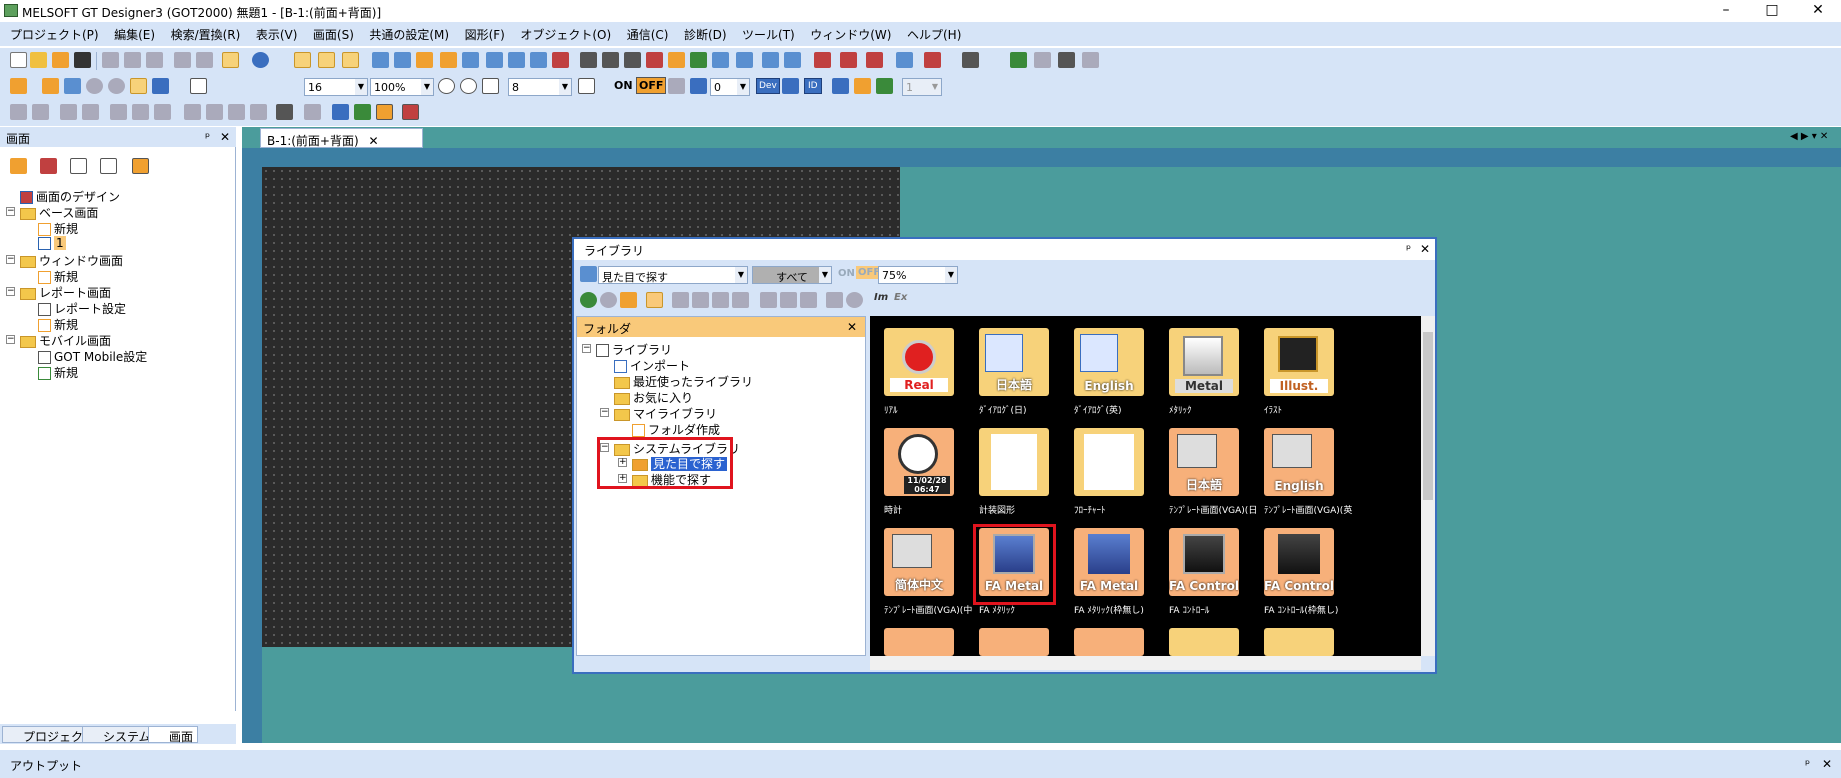  What do you see at coordinates (402, 60) in the screenshot?
I see `device-icon` at bounding box center [402, 60].